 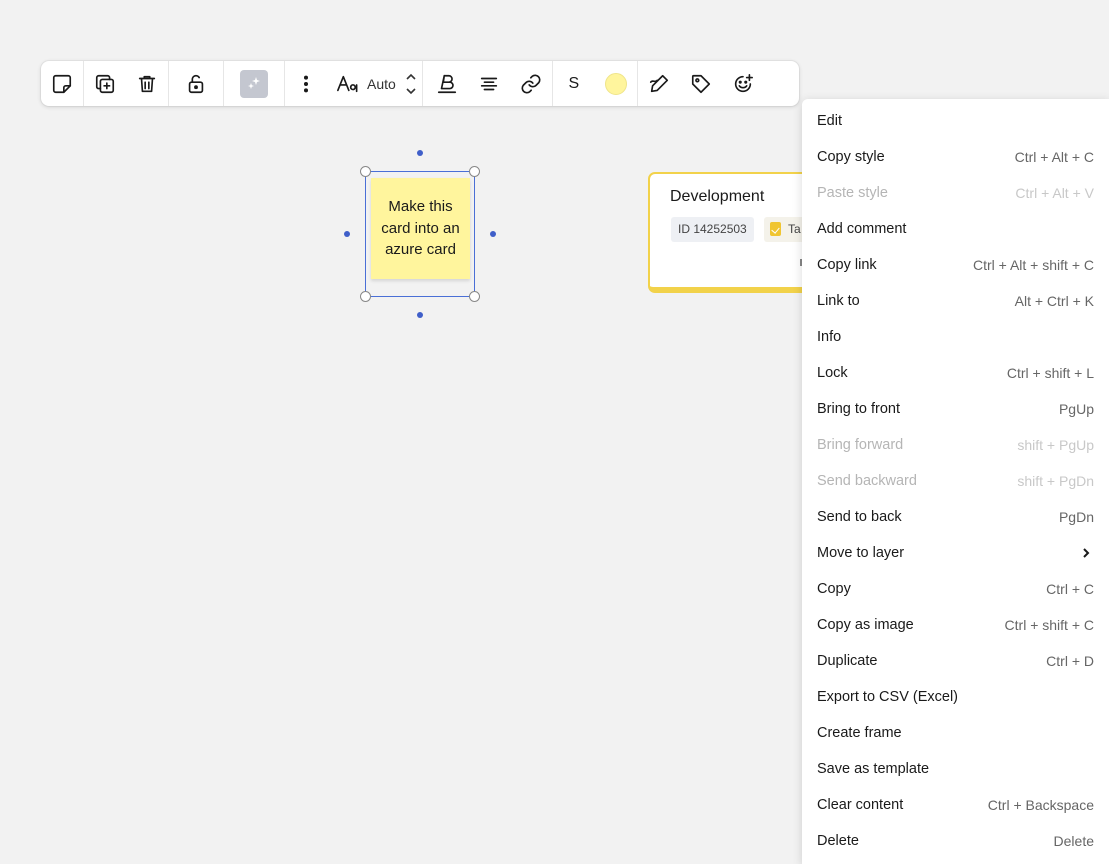 I want to click on toolbar-group-text: Auto, so click(x=354, y=83).